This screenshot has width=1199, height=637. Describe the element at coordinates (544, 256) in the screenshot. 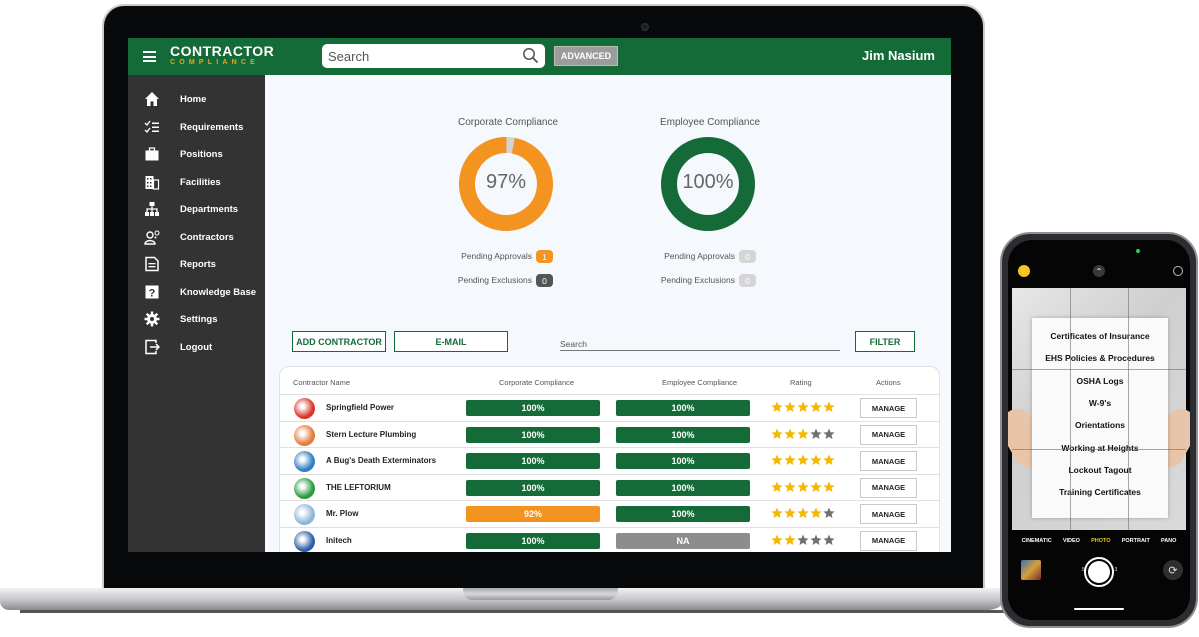

I see `corporate-pending-approvals-badge: 1` at that location.